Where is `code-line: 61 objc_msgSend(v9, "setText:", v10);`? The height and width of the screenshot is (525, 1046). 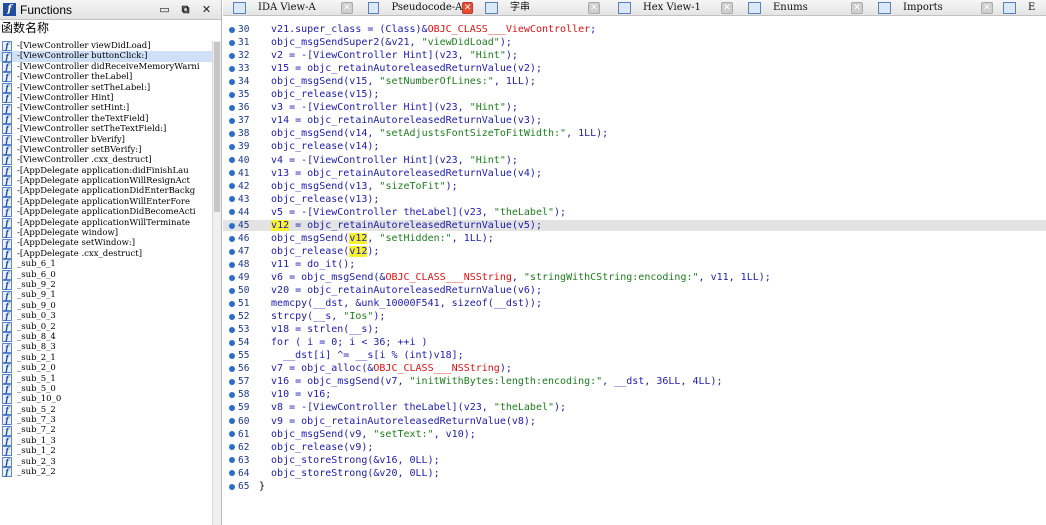 code-line: 61 objc_msgSend(v9, "setText:", v10); is located at coordinates (634, 435).